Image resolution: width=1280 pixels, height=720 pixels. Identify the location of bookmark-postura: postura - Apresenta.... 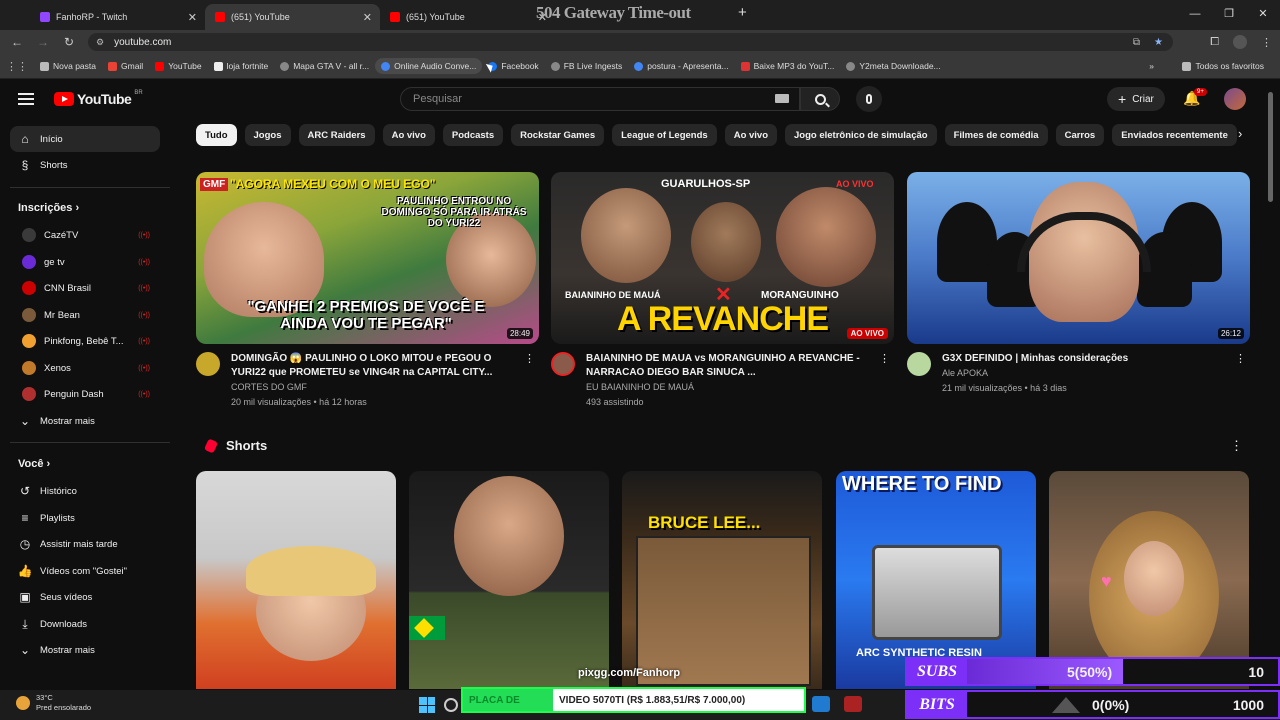
(681, 66).